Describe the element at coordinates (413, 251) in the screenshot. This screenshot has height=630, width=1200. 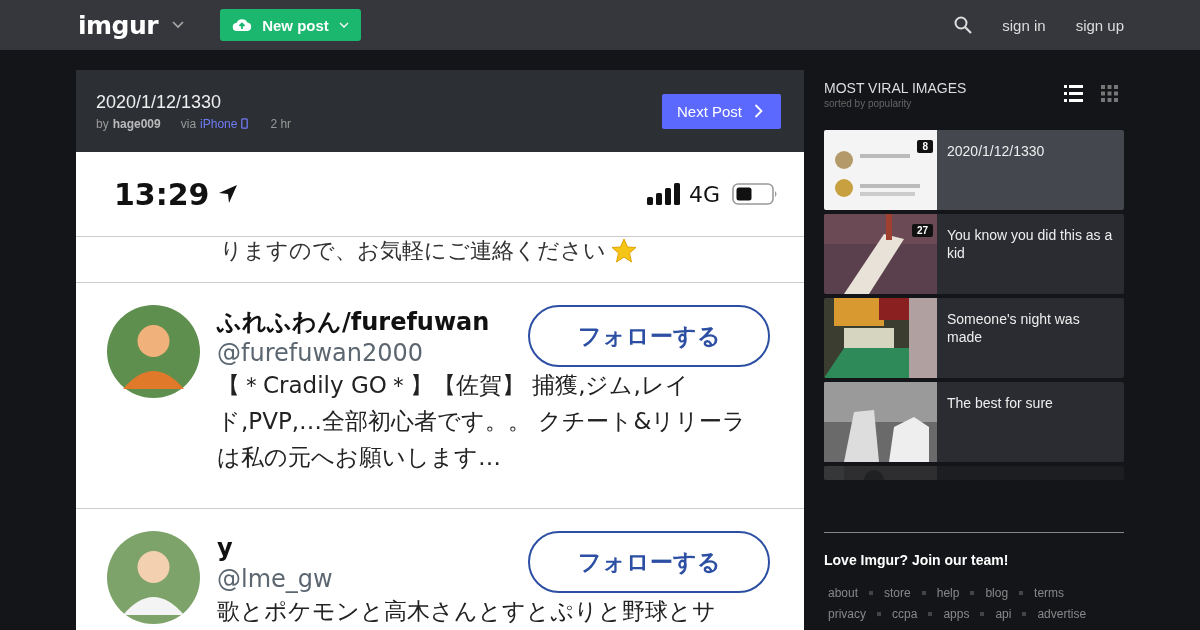
I see `bio-text: りますので、お気軽にご連絡ください` at that location.